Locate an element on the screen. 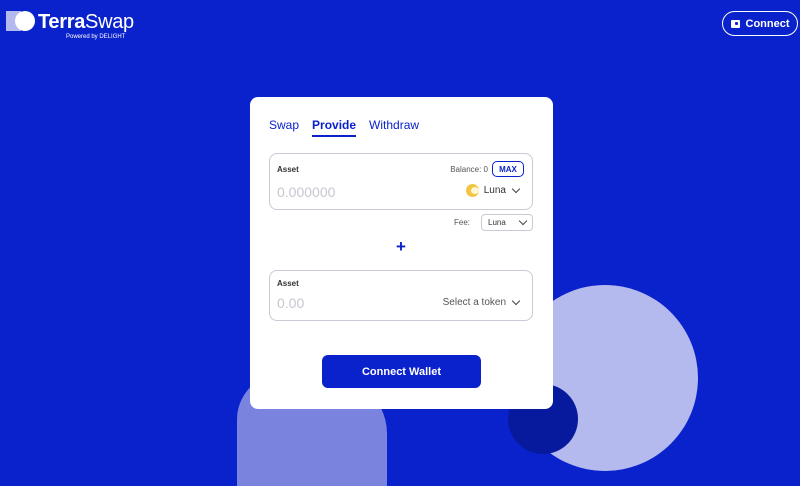 The width and height of the screenshot is (800, 486). tab-withdraw: Withdraw is located at coordinates (394, 127).